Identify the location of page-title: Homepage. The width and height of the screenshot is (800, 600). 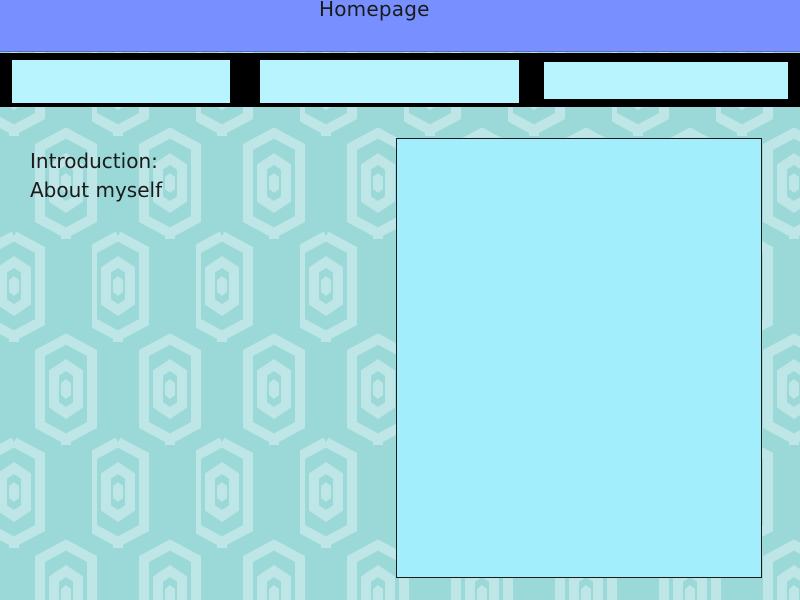
(374, 10).